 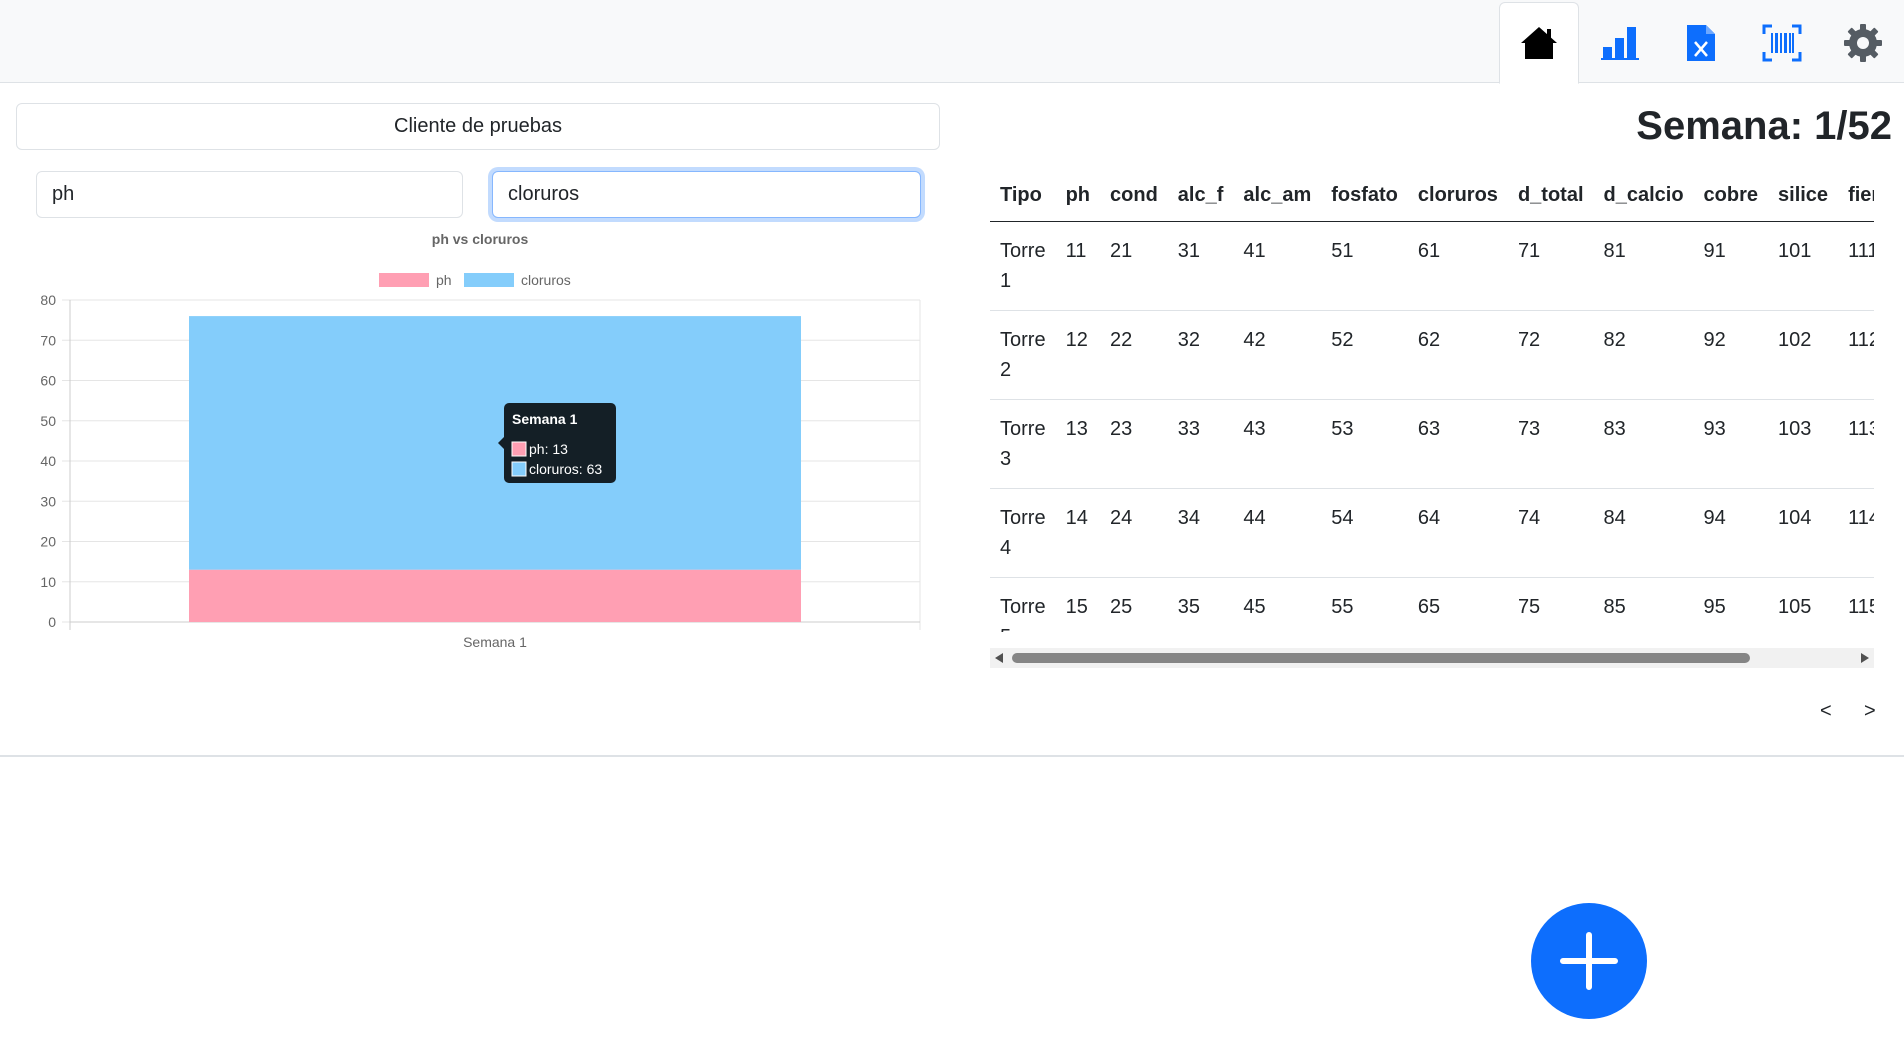 I want to click on table-cell: 85, so click(x=1643, y=604).